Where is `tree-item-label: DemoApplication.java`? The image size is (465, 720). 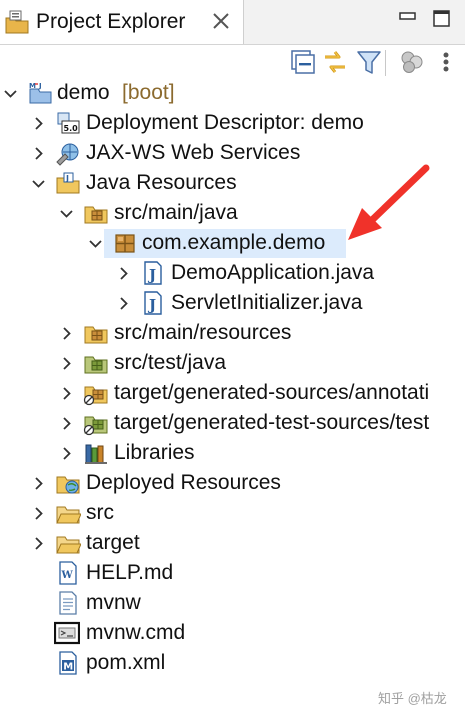
tree-item-label: DemoApplication.java is located at coordinates (273, 272).